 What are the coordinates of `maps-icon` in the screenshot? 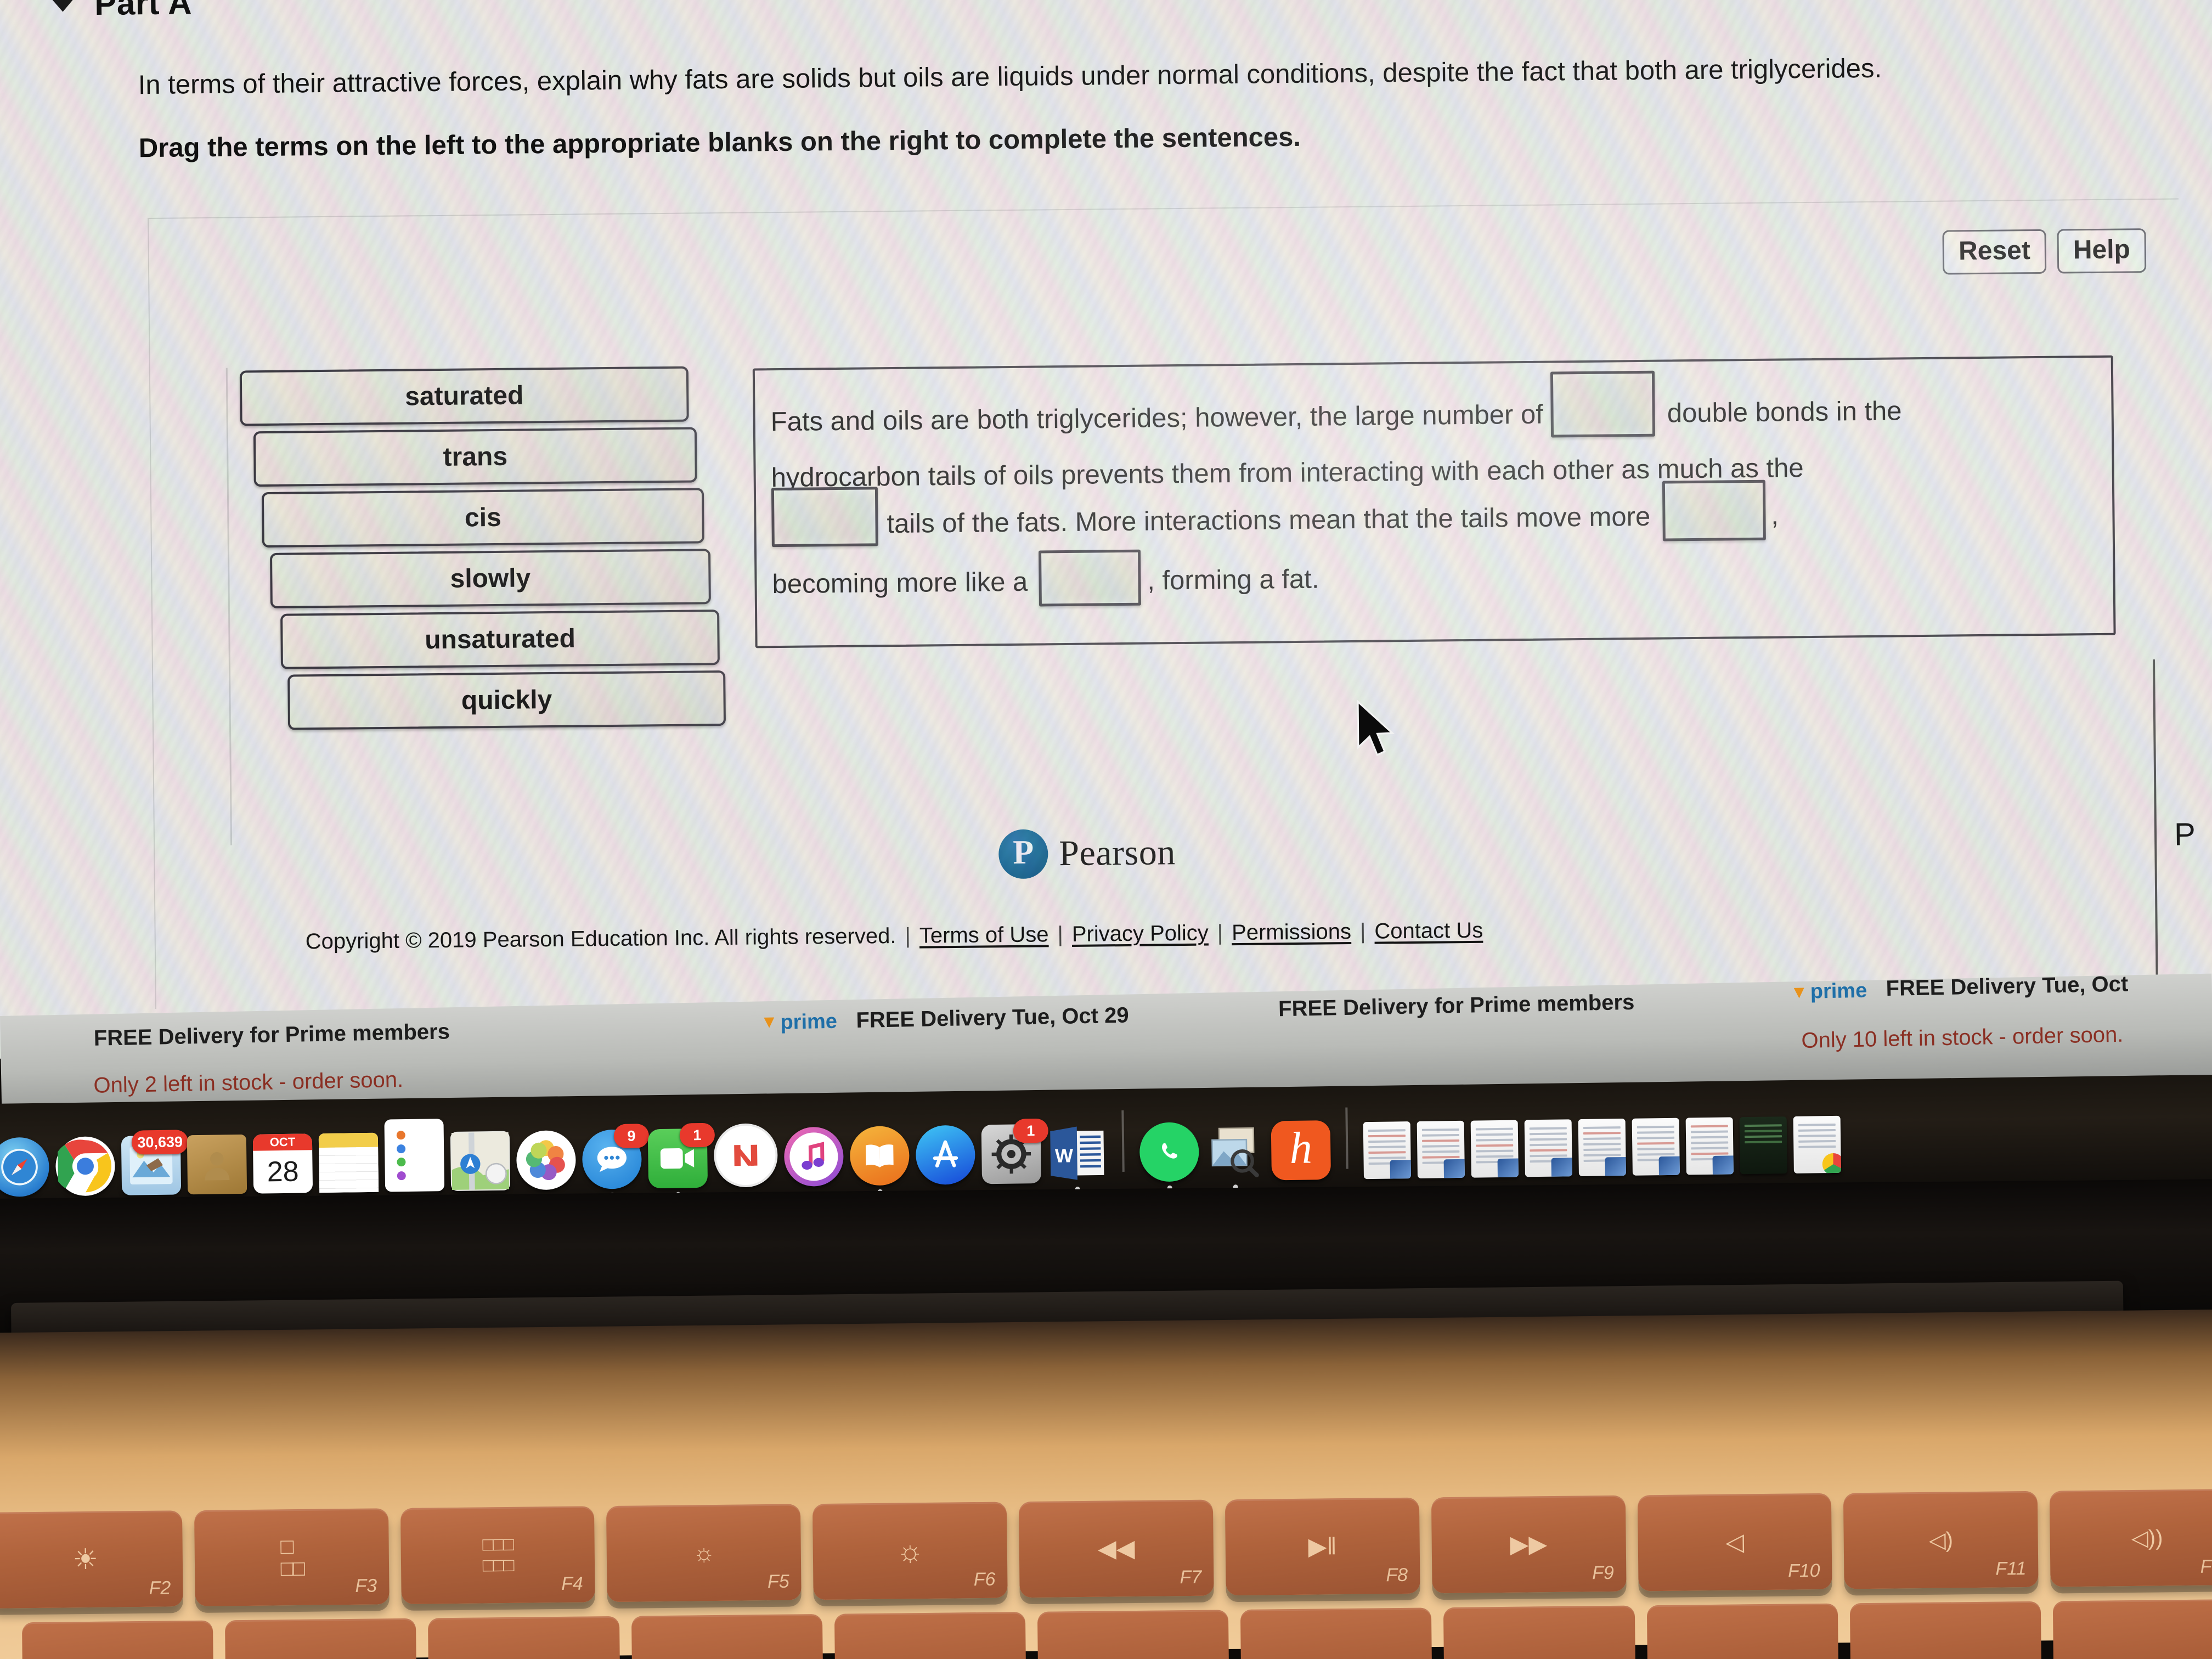 It's located at (480, 1161).